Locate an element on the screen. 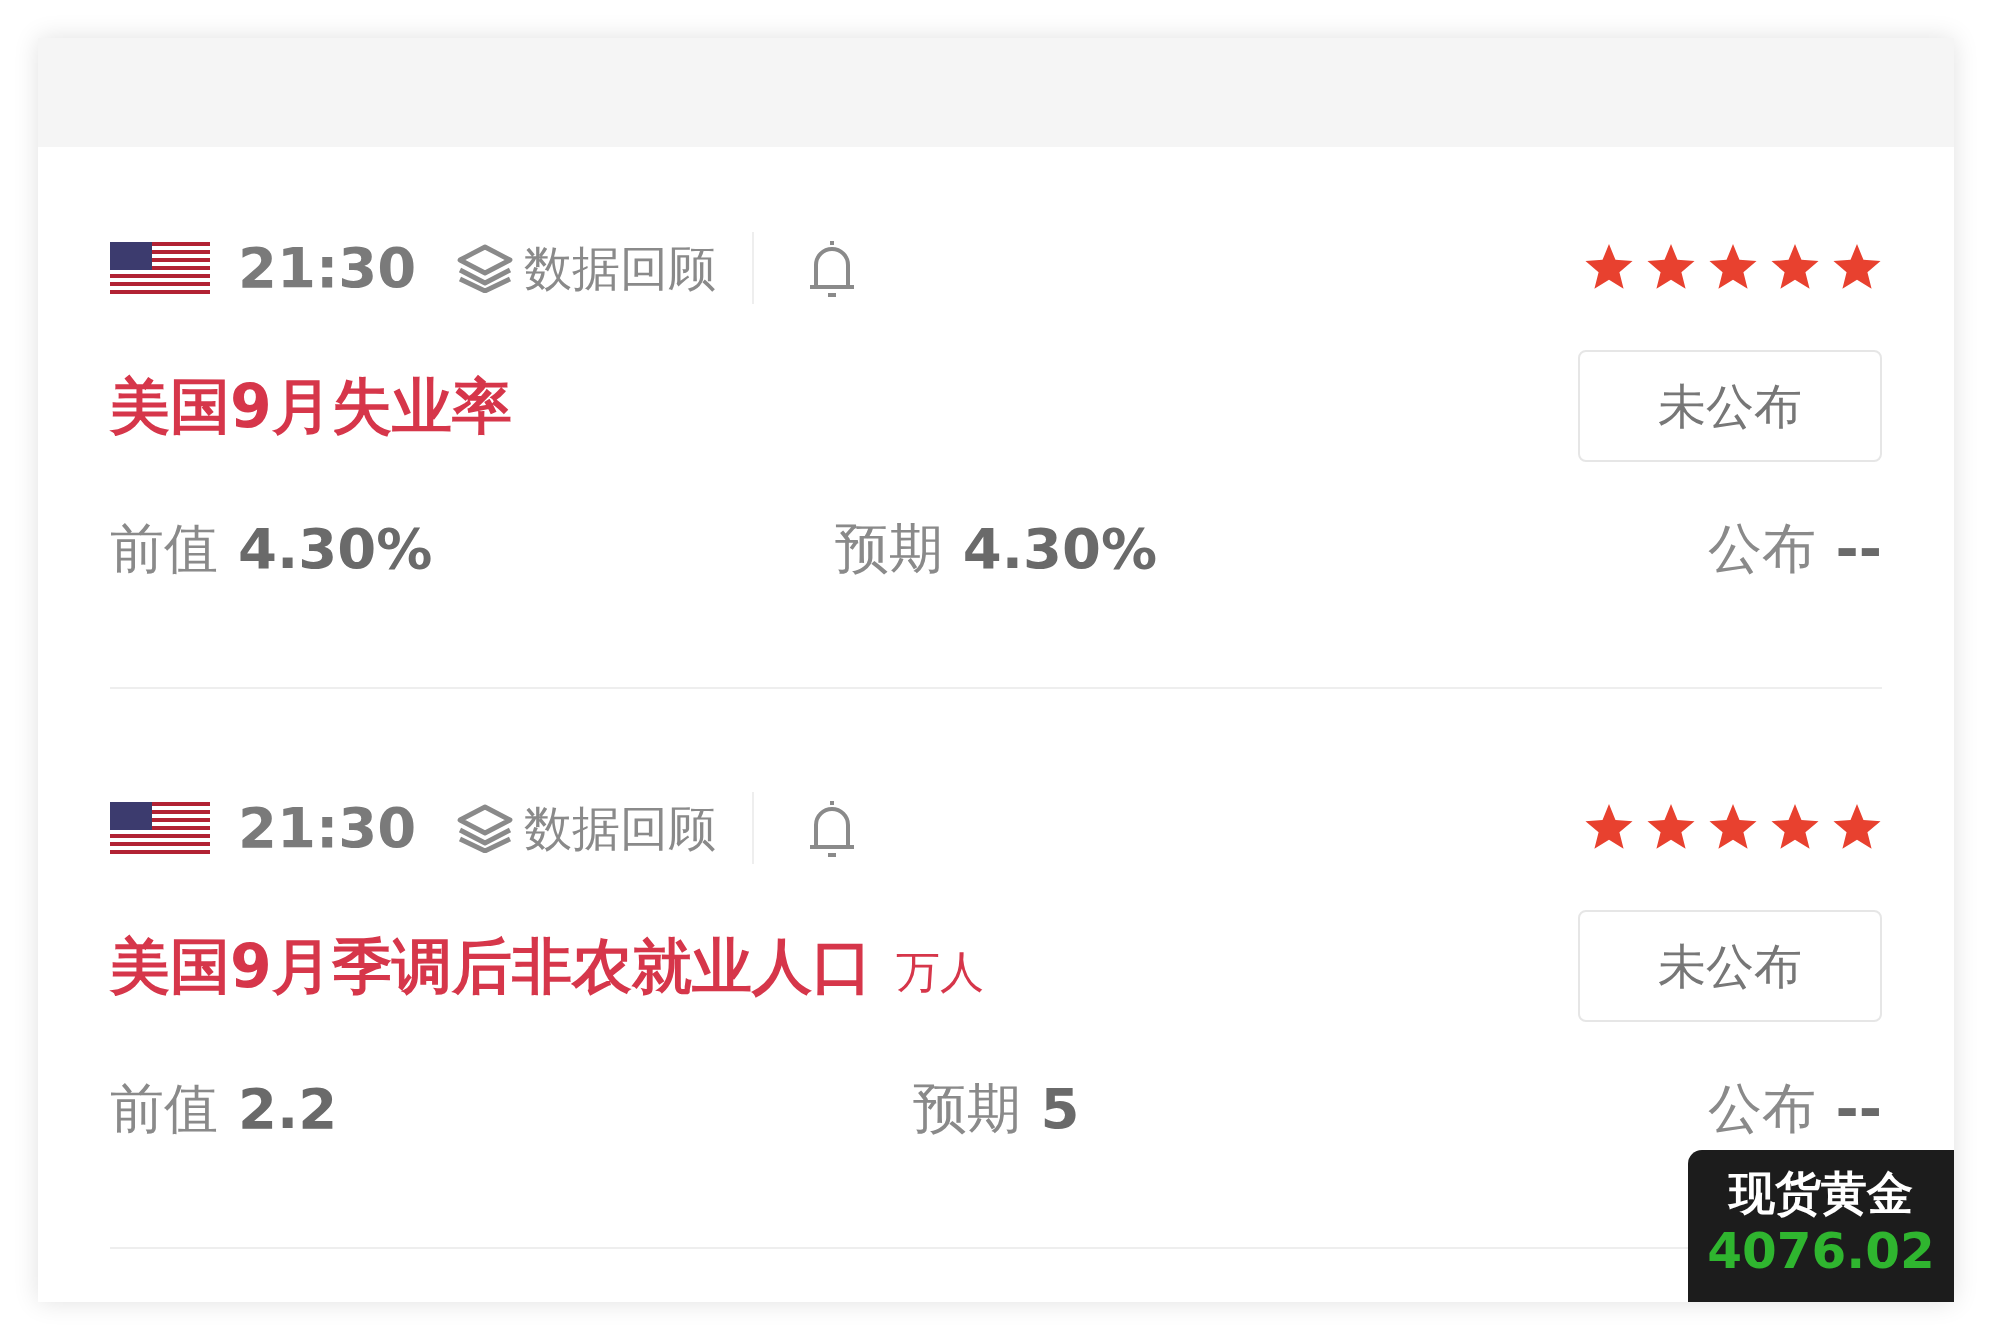 The width and height of the screenshot is (1992, 1342). unit-label: 万人 is located at coordinates (939, 972).